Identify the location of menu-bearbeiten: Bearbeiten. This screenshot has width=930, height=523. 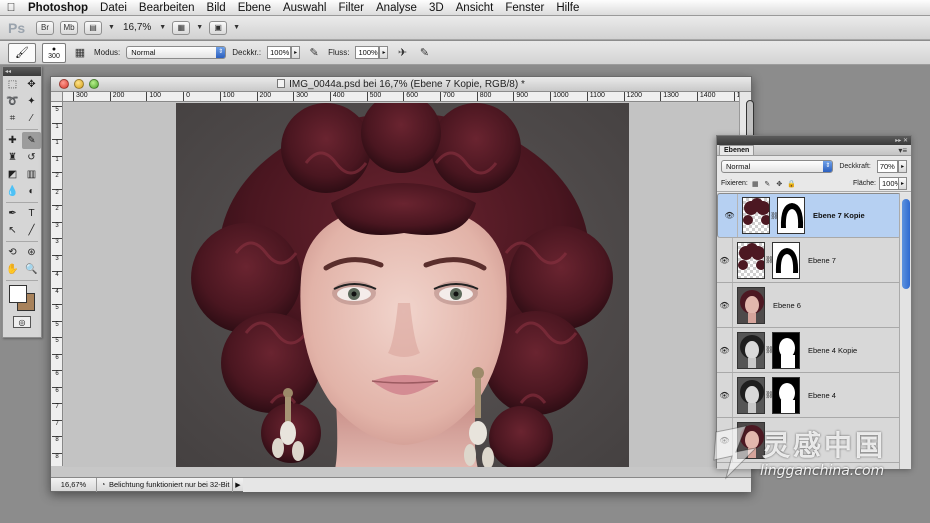
(167, 8).